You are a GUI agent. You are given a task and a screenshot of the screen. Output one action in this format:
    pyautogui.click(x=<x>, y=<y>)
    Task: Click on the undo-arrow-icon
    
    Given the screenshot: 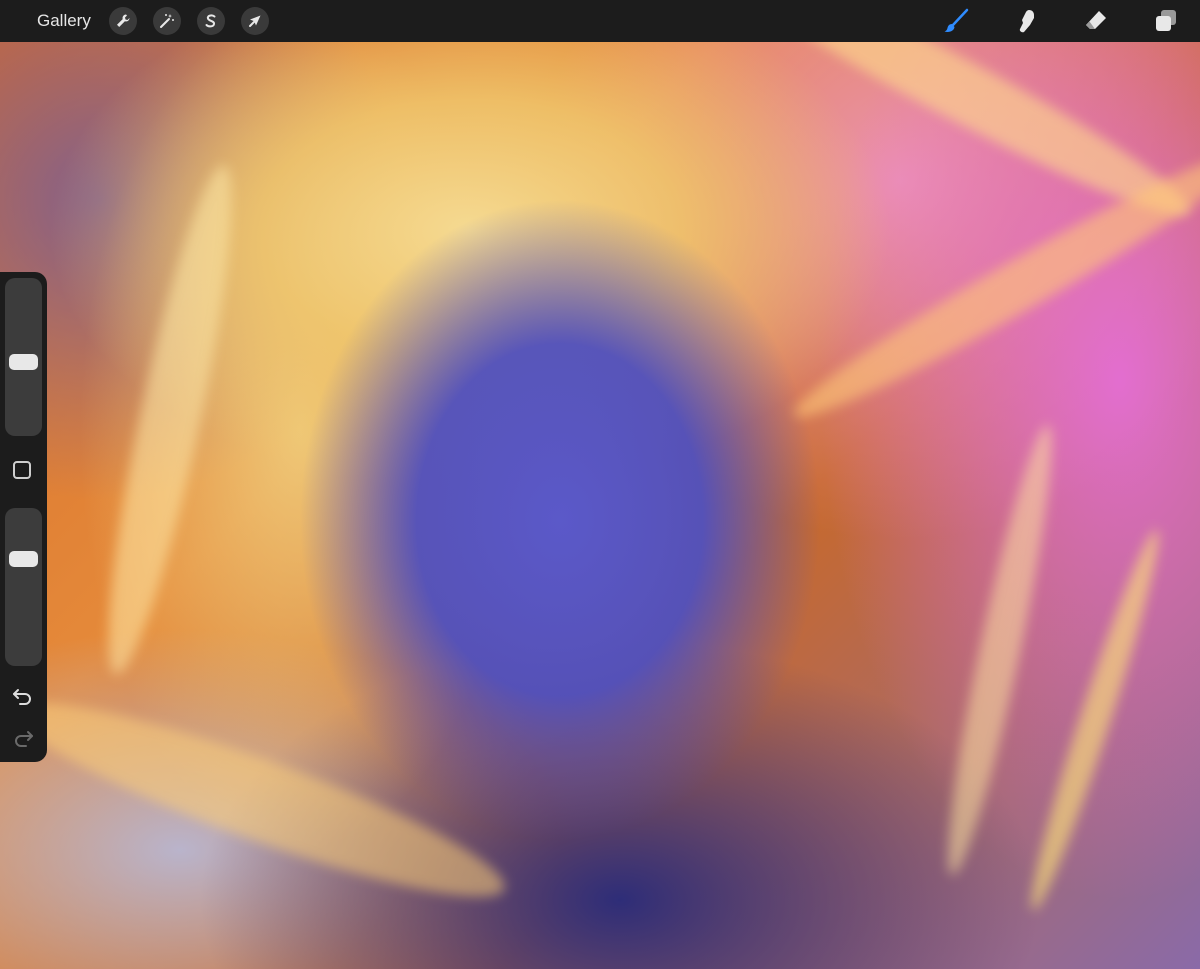 What is the action you would take?
    pyautogui.click(x=22, y=697)
    